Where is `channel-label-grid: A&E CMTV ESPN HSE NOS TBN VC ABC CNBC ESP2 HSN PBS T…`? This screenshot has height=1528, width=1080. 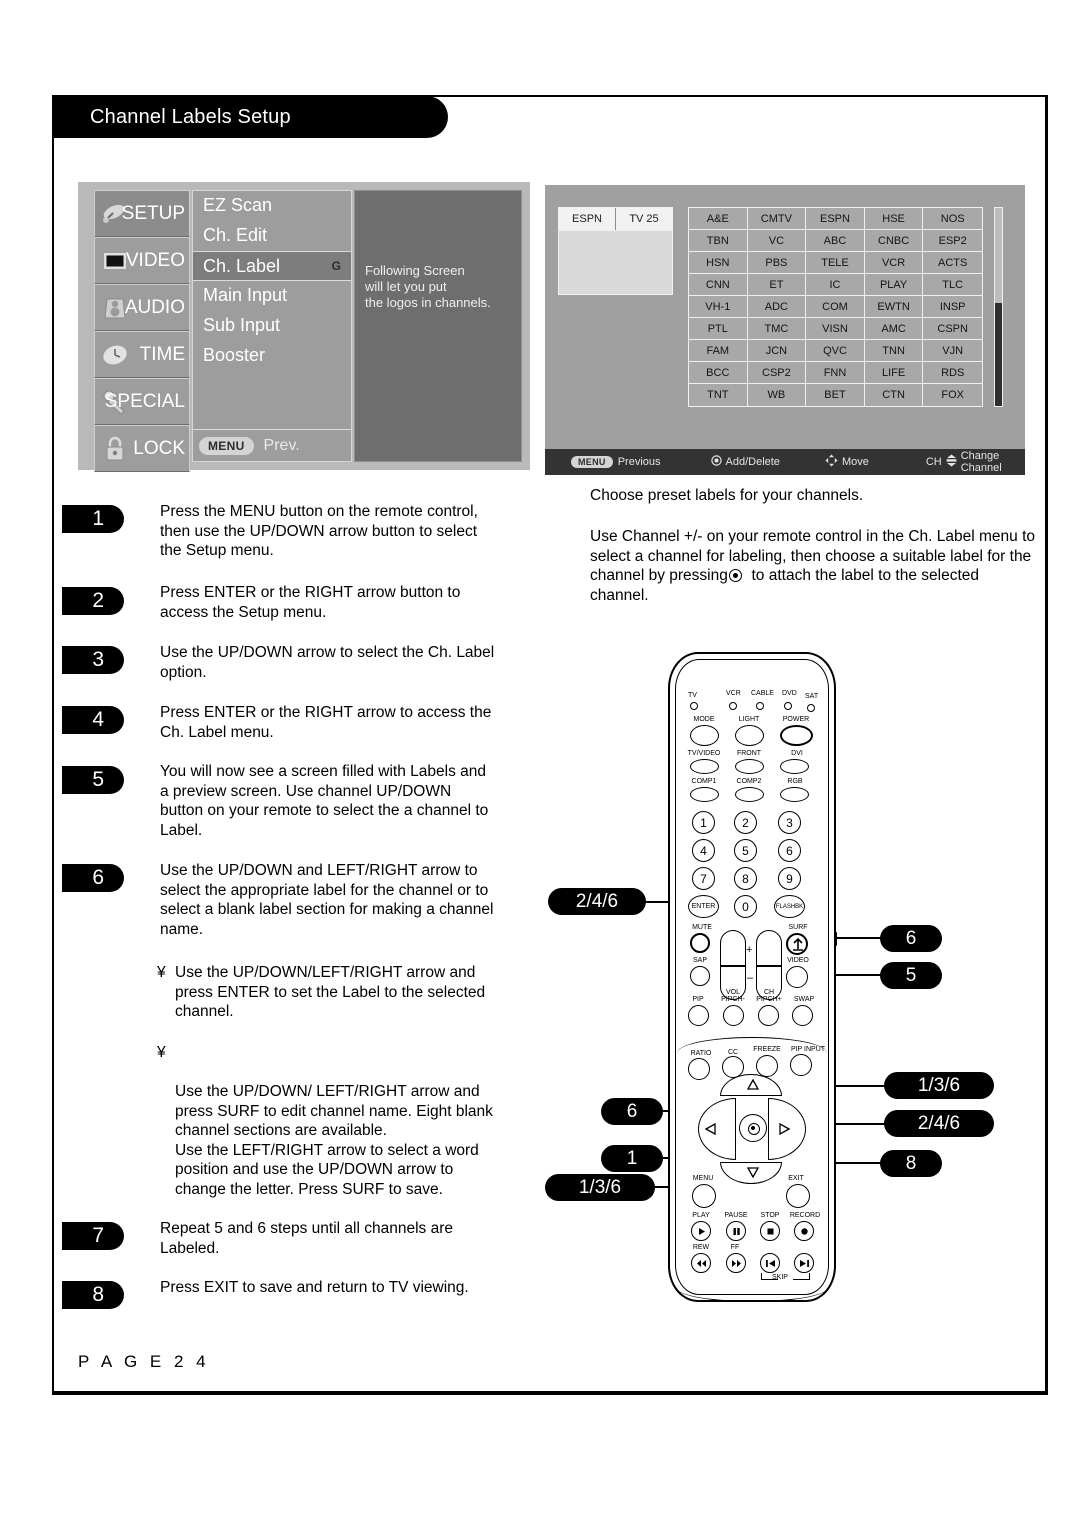 channel-label-grid: A&E CMTV ESPN HSE NOS TBN VC ABC CNBC ESP2 HSN PBS T… is located at coordinates (835, 307).